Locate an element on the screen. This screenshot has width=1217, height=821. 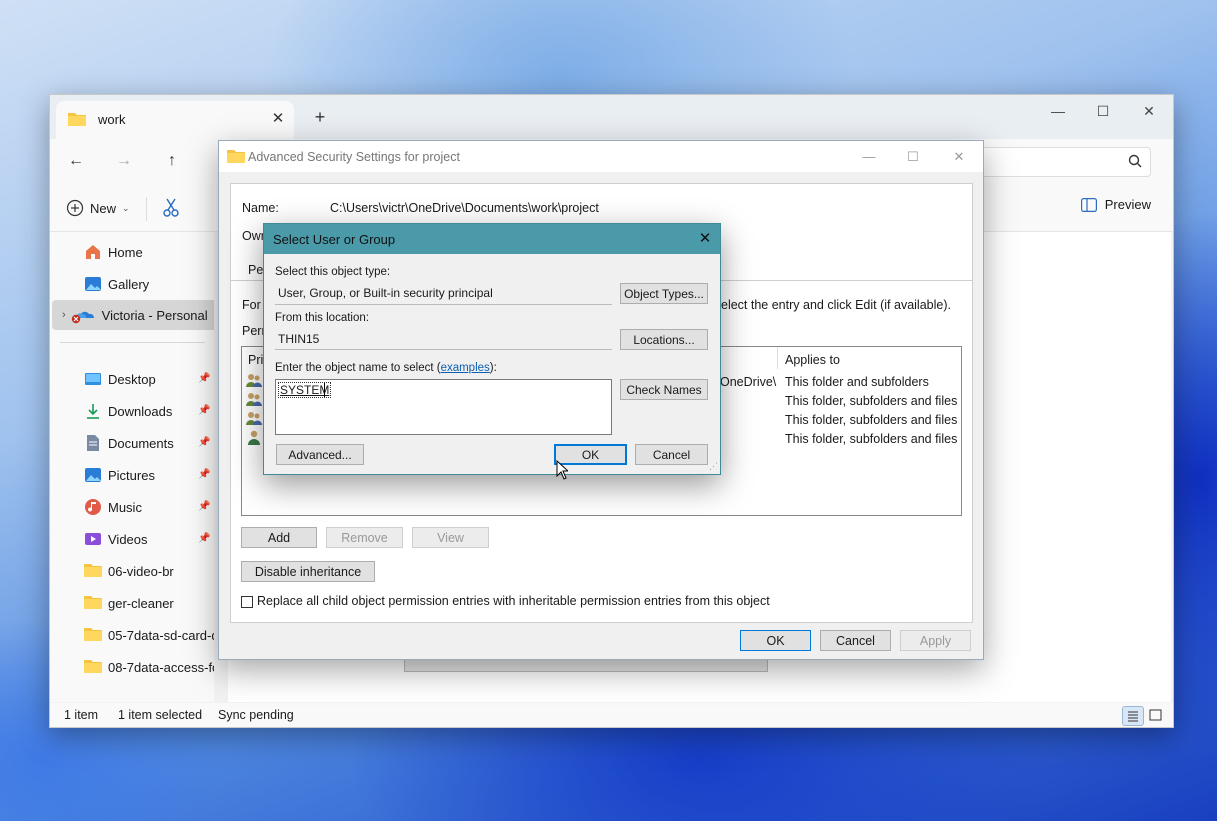
details-view-icon is located at coordinates (1133, 716).